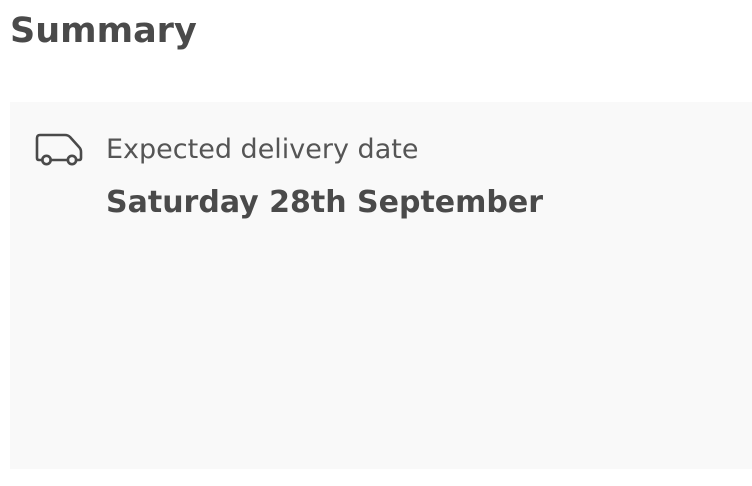 This screenshot has height=486, width=752. Describe the element at coordinates (103, 31) in the screenshot. I see `page-title: Summary` at that location.